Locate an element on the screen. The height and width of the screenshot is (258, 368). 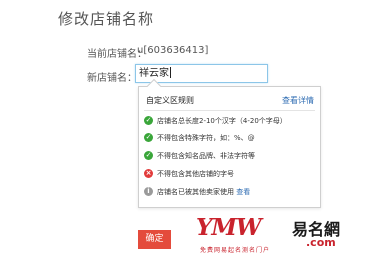
rule-item: i 店铺名已被其他卖家使用 查看 is located at coordinates (230, 193).